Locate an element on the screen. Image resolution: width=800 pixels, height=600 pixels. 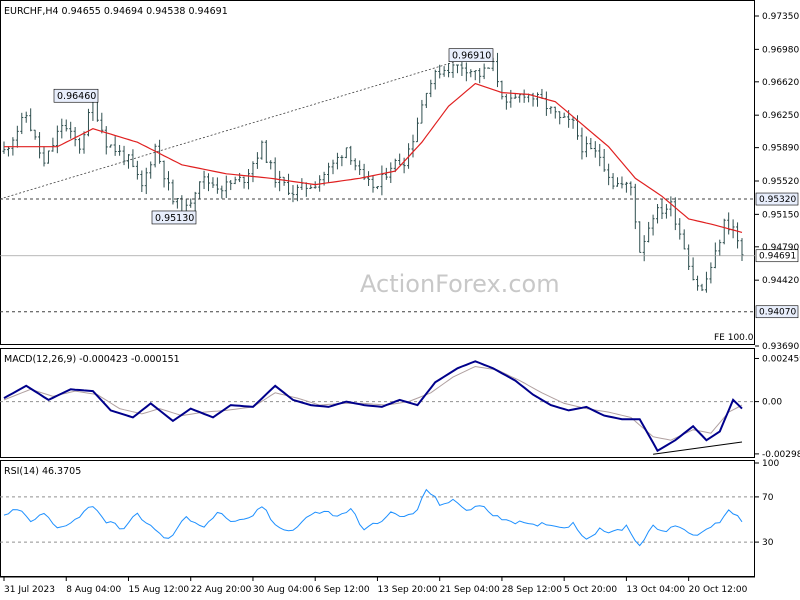
macd-y-tick-label: 0.002459 is located at coordinates (781, 359).